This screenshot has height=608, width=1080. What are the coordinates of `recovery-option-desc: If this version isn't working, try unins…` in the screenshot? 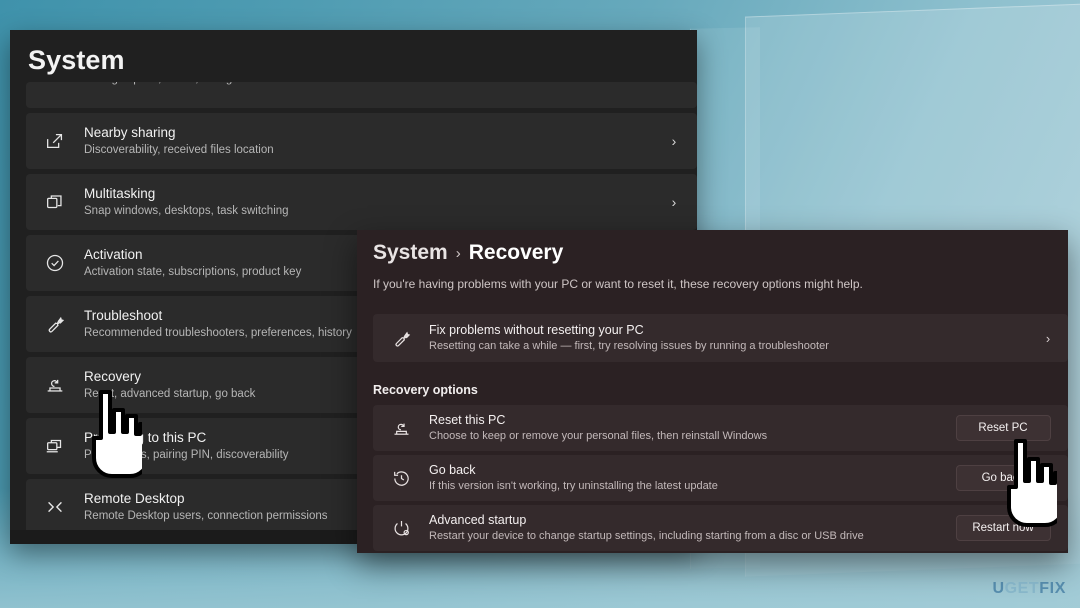 It's located at (573, 486).